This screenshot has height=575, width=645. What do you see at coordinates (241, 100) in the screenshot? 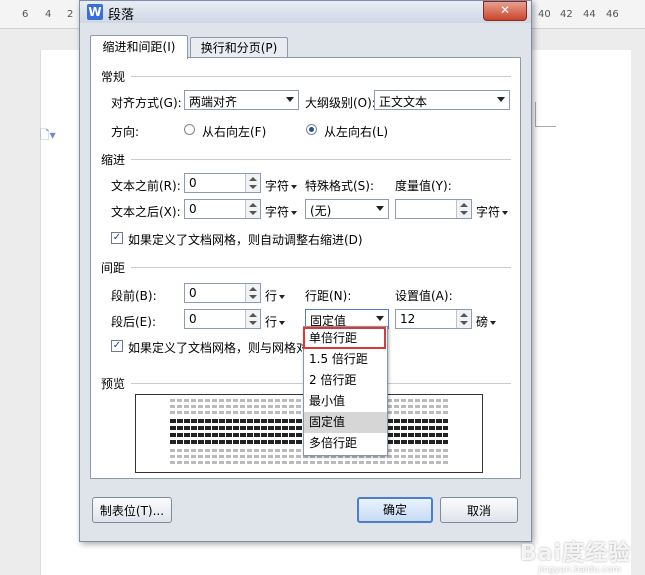
I see `alignment-select: 两端对齐` at bounding box center [241, 100].